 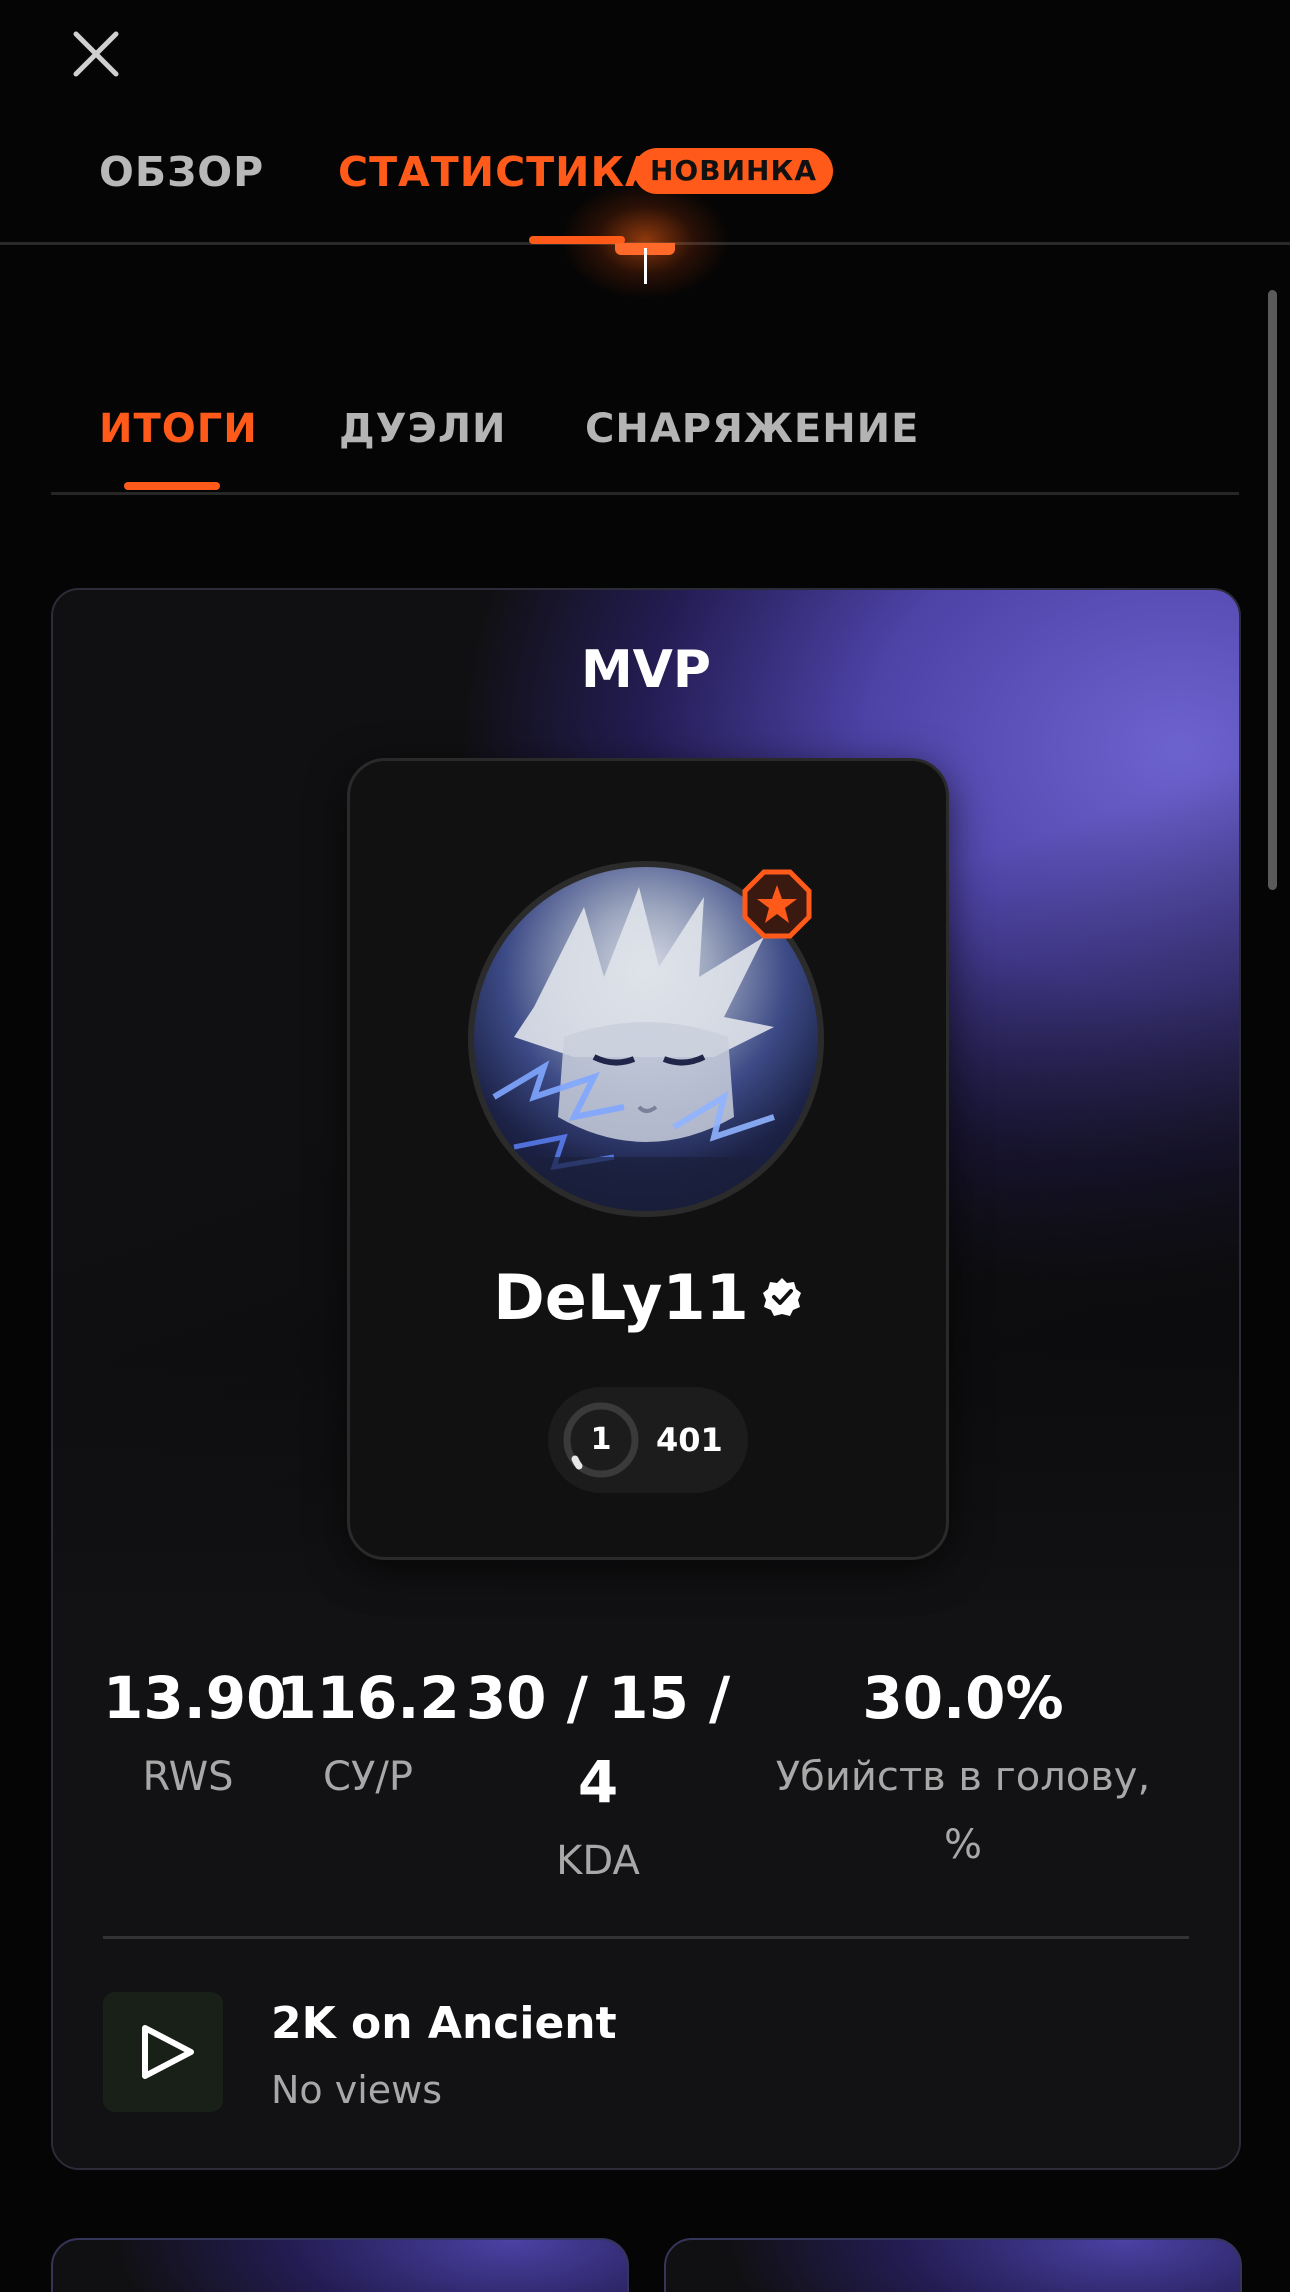 What do you see at coordinates (188, 1777) in the screenshot?
I see `stat-rws-label: RWS` at bounding box center [188, 1777].